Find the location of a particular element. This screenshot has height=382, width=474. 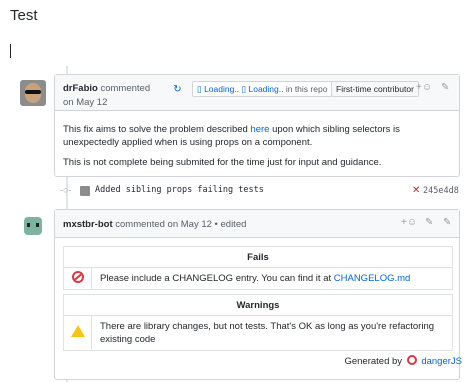

commit-sha-link: 245e4d8 is located at coordinates (441, 191).